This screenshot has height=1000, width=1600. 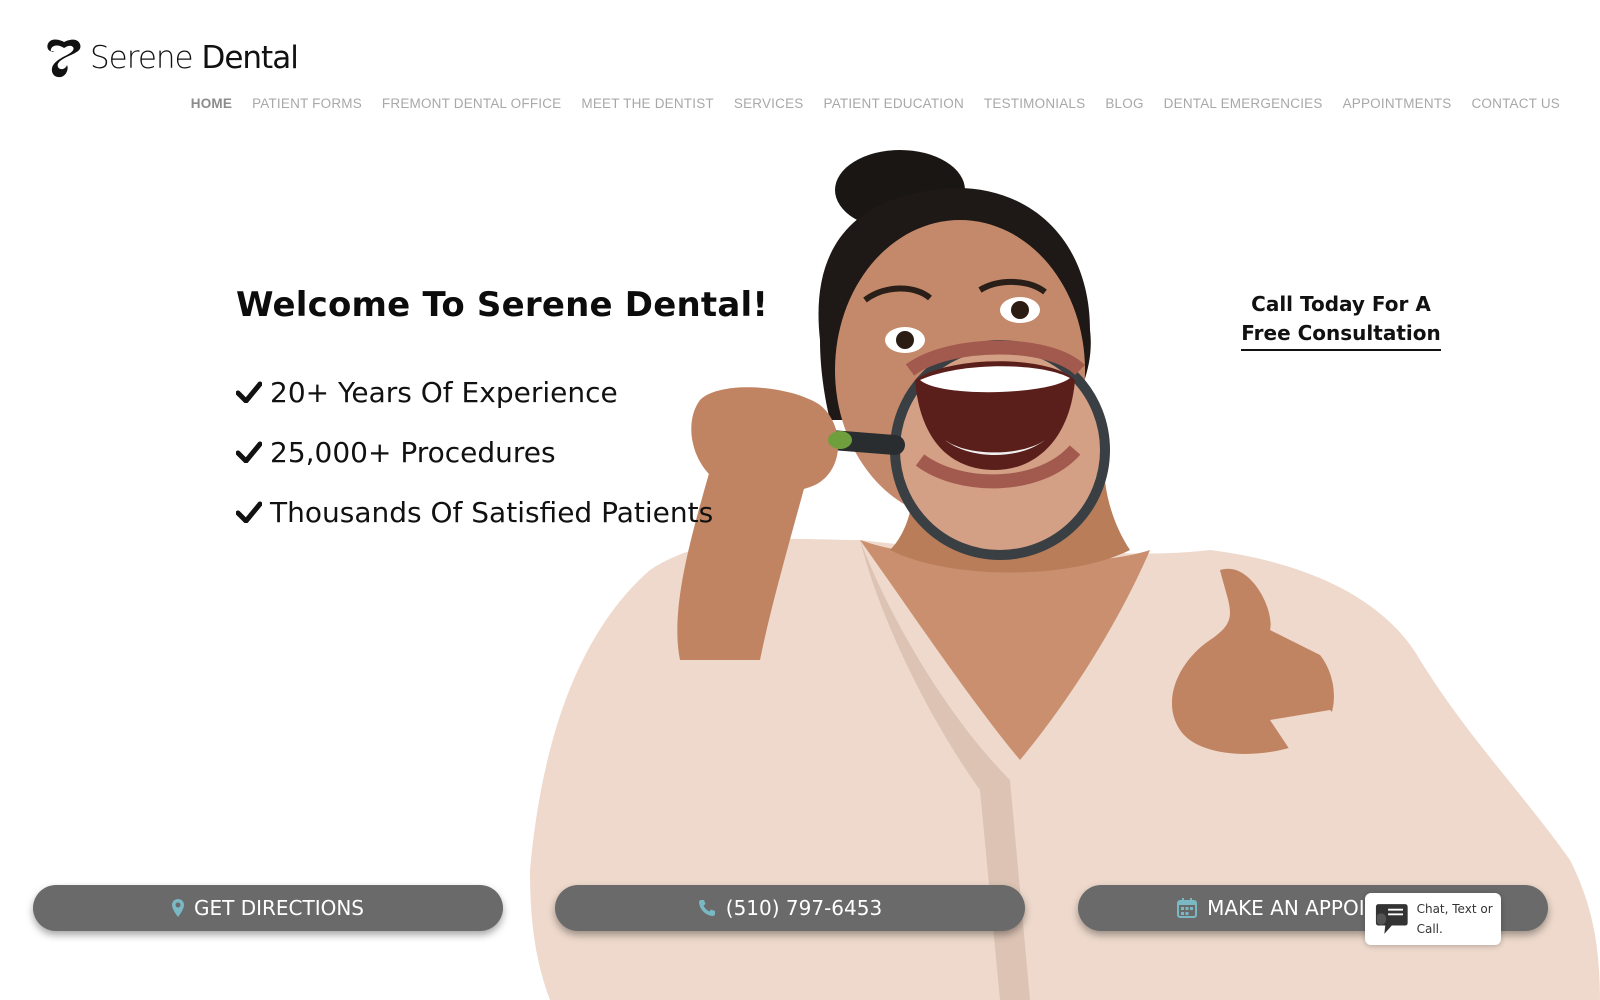 I want to click on nav-meet-the-dentist: MEET THE DENTIST, so click(x=647, y=103).